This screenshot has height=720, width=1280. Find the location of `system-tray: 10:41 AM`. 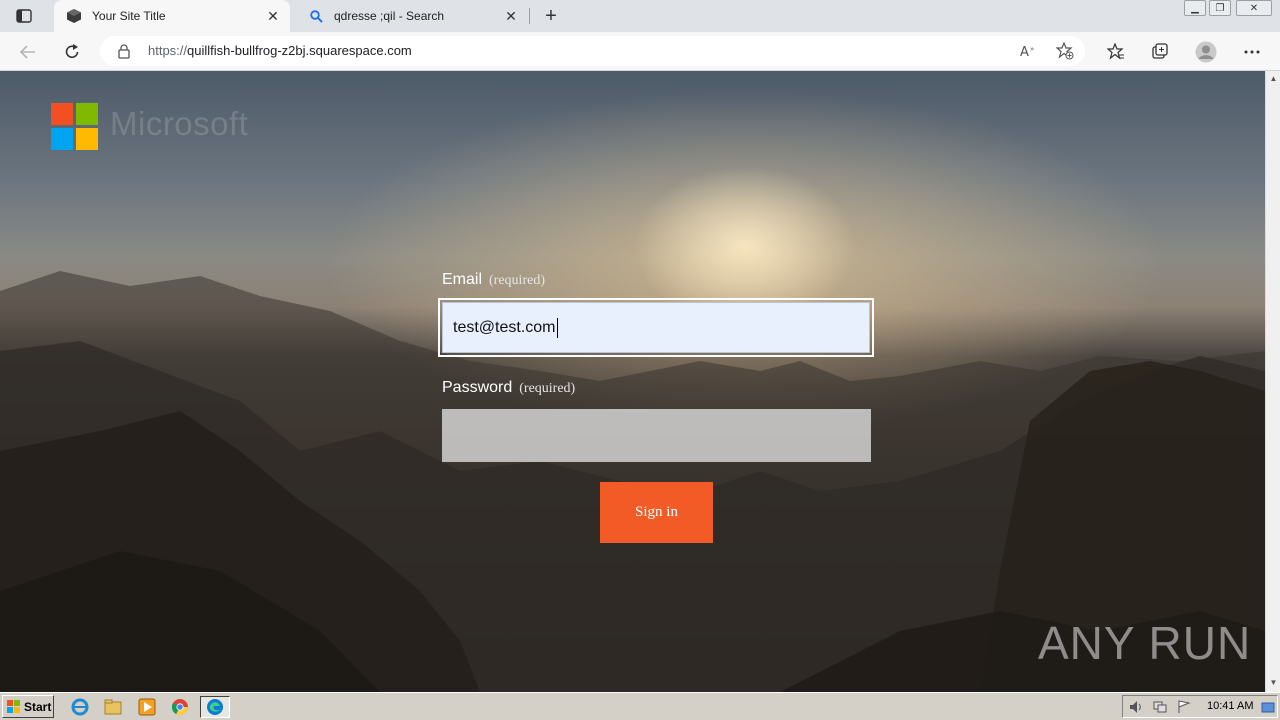

system-tray: 10:41 AM is located at coordinates (1200, 706).